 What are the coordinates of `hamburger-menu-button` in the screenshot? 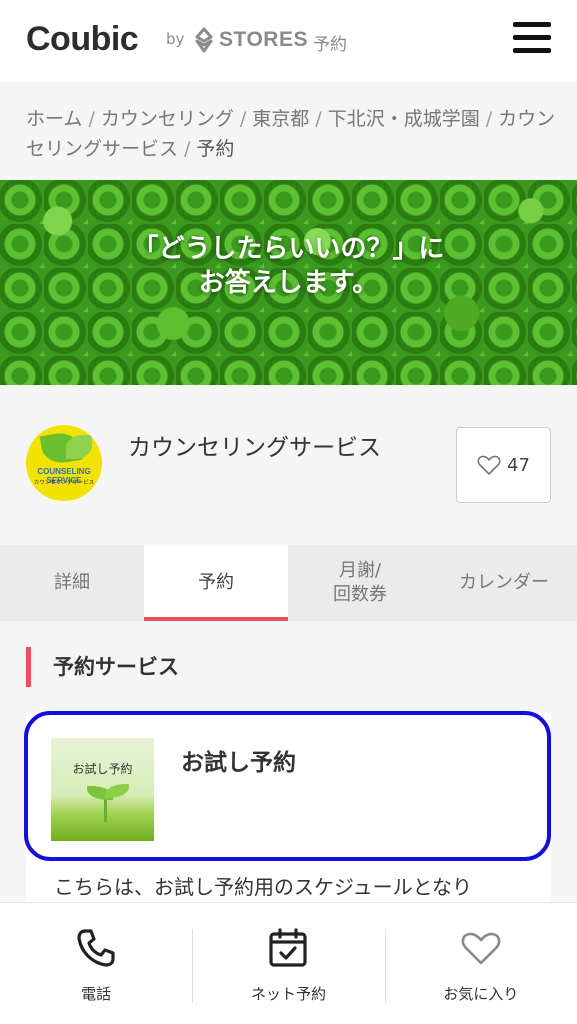 It's located at (531, 38).